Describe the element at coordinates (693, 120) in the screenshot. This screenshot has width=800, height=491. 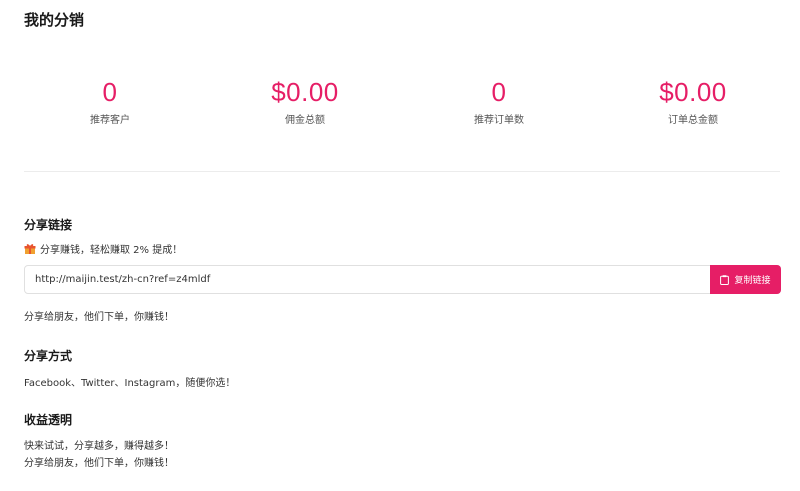
I see `stat-label: 订单总金额` at that location.